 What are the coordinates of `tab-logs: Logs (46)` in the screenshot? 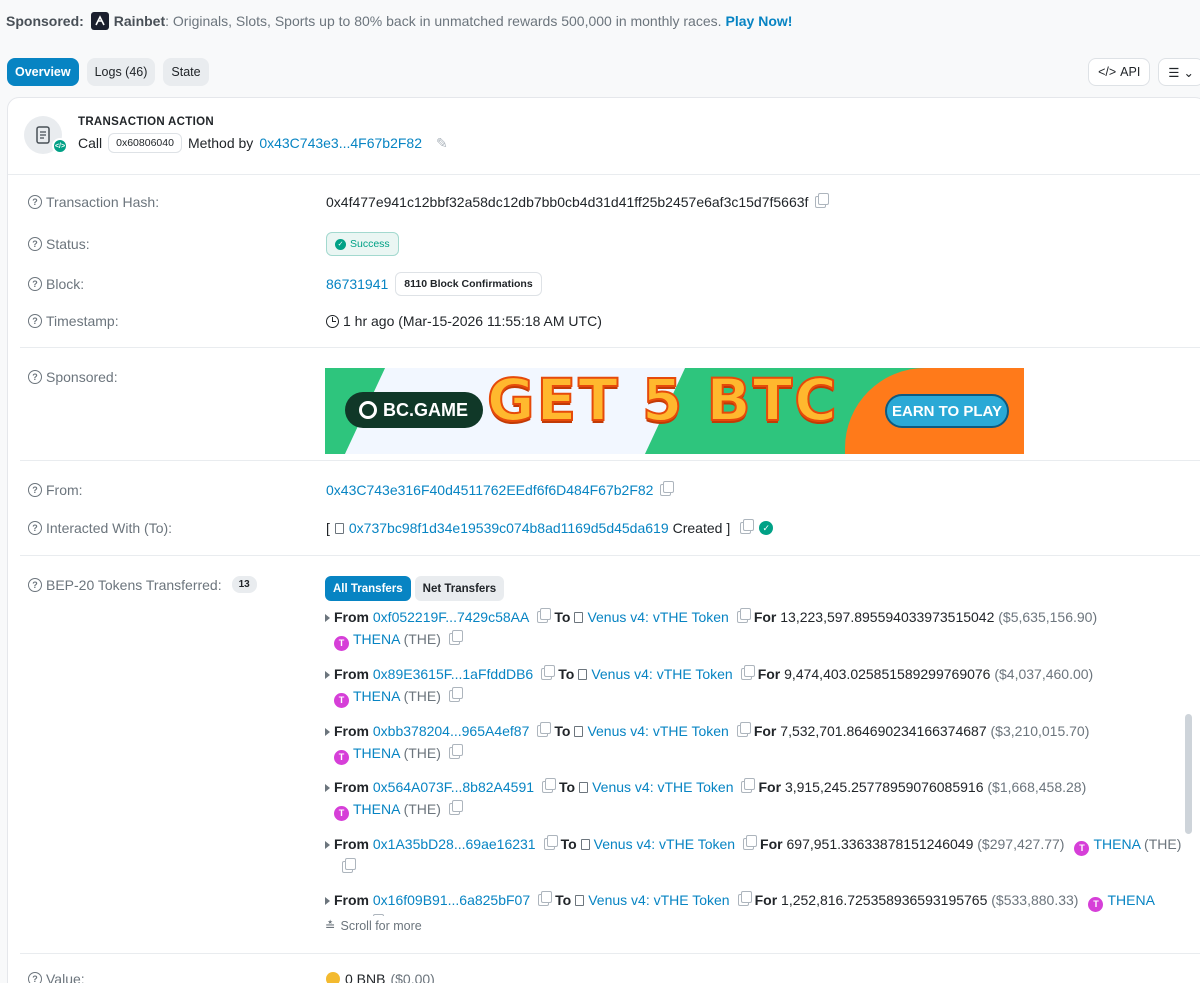 It's located at (121, 72).